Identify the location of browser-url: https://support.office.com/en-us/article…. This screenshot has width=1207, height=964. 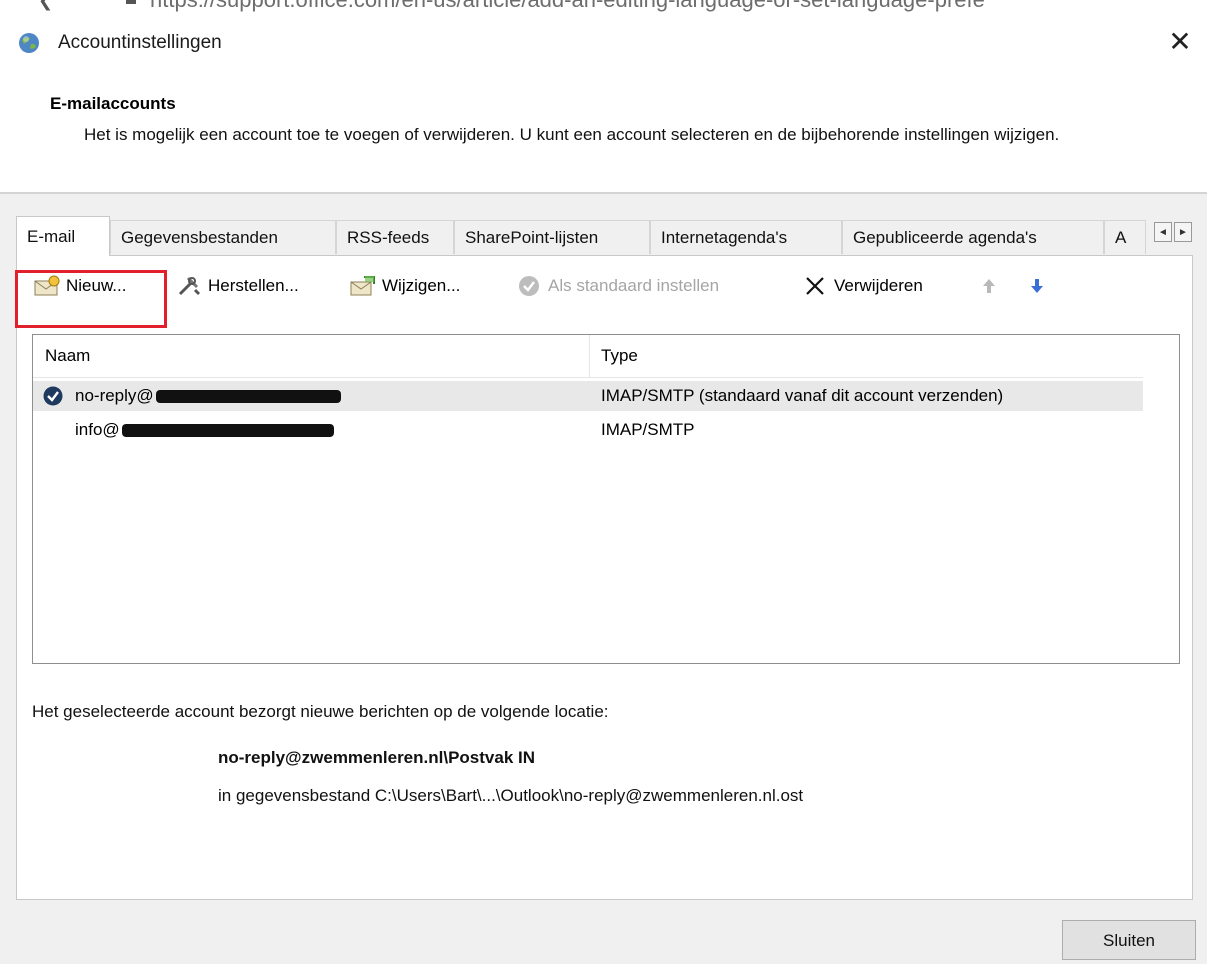
(567, 6).